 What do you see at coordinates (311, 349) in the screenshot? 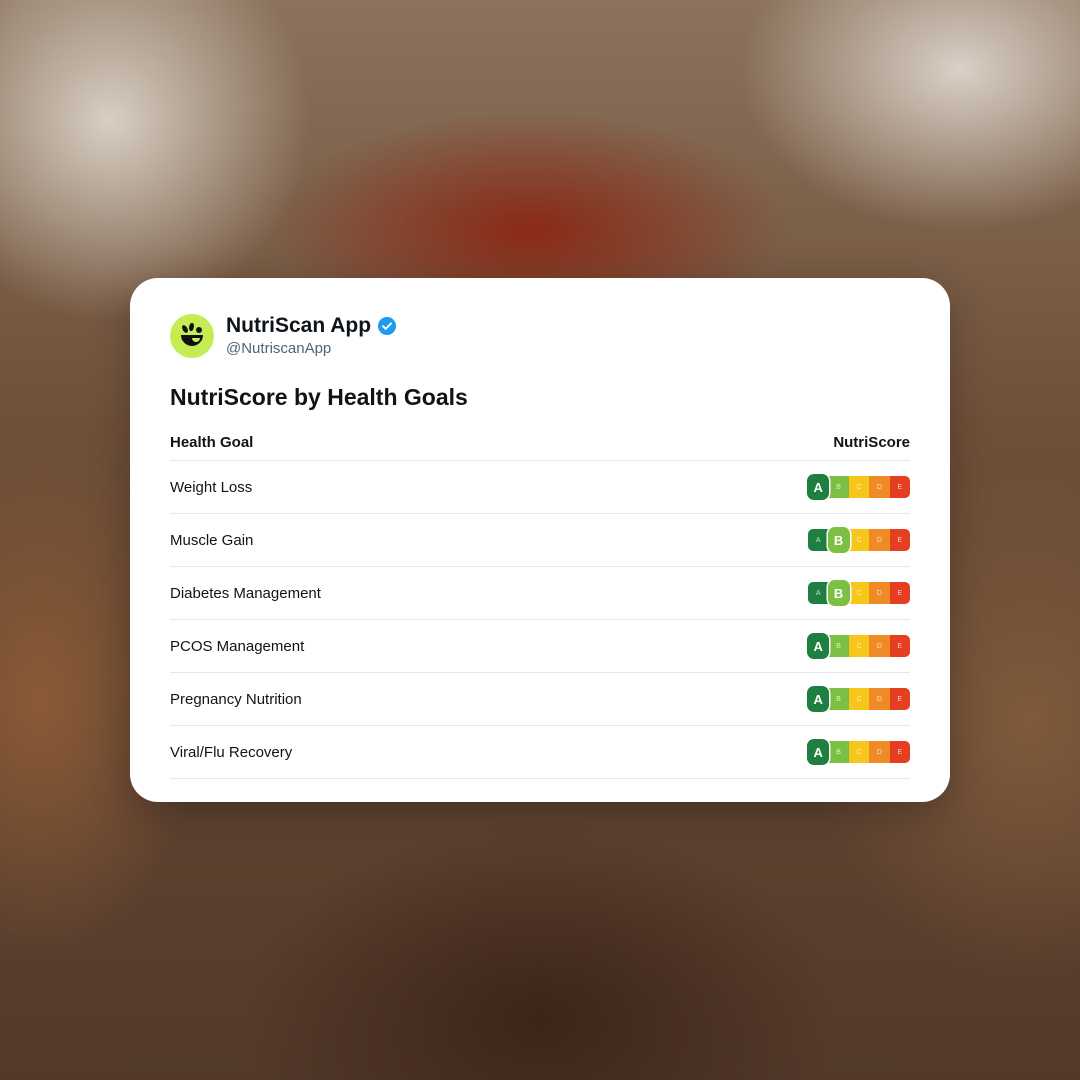
I see `app-handle: @NutriscanApp` at bounding box center [311, 349].